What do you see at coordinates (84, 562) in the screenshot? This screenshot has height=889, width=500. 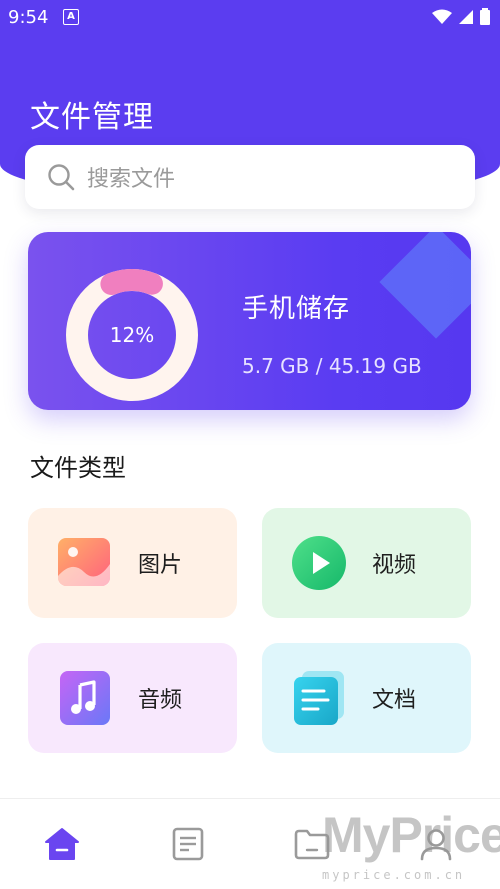 I see `image-icon` at bounding box center [84, 562].